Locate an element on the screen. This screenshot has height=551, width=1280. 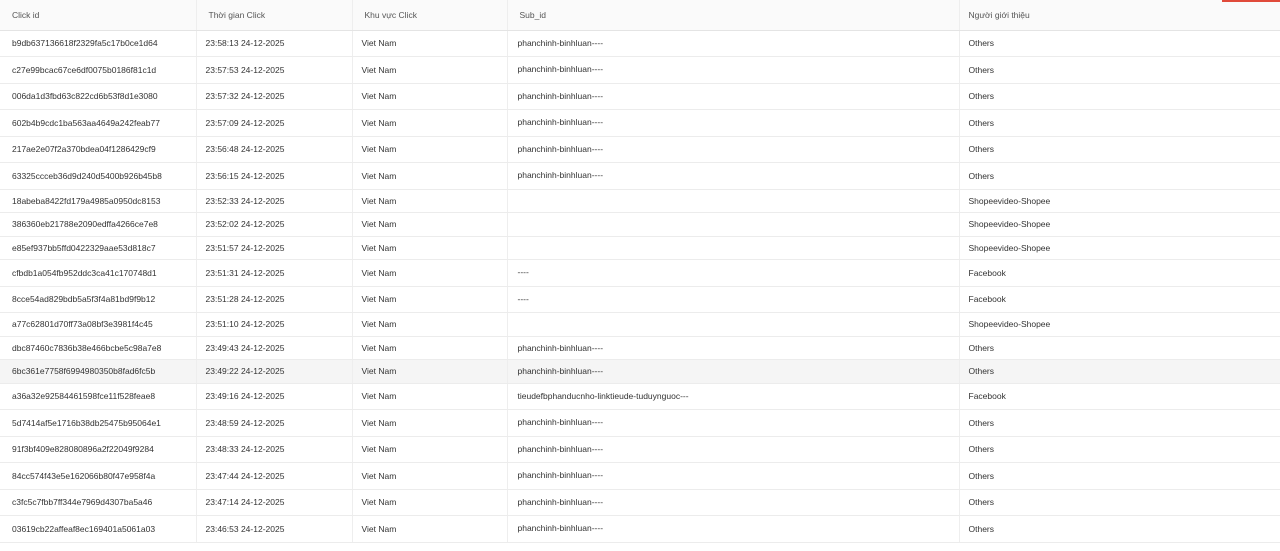
column-header-click-time: Thời gian Click is located at coordinates (274, 15).